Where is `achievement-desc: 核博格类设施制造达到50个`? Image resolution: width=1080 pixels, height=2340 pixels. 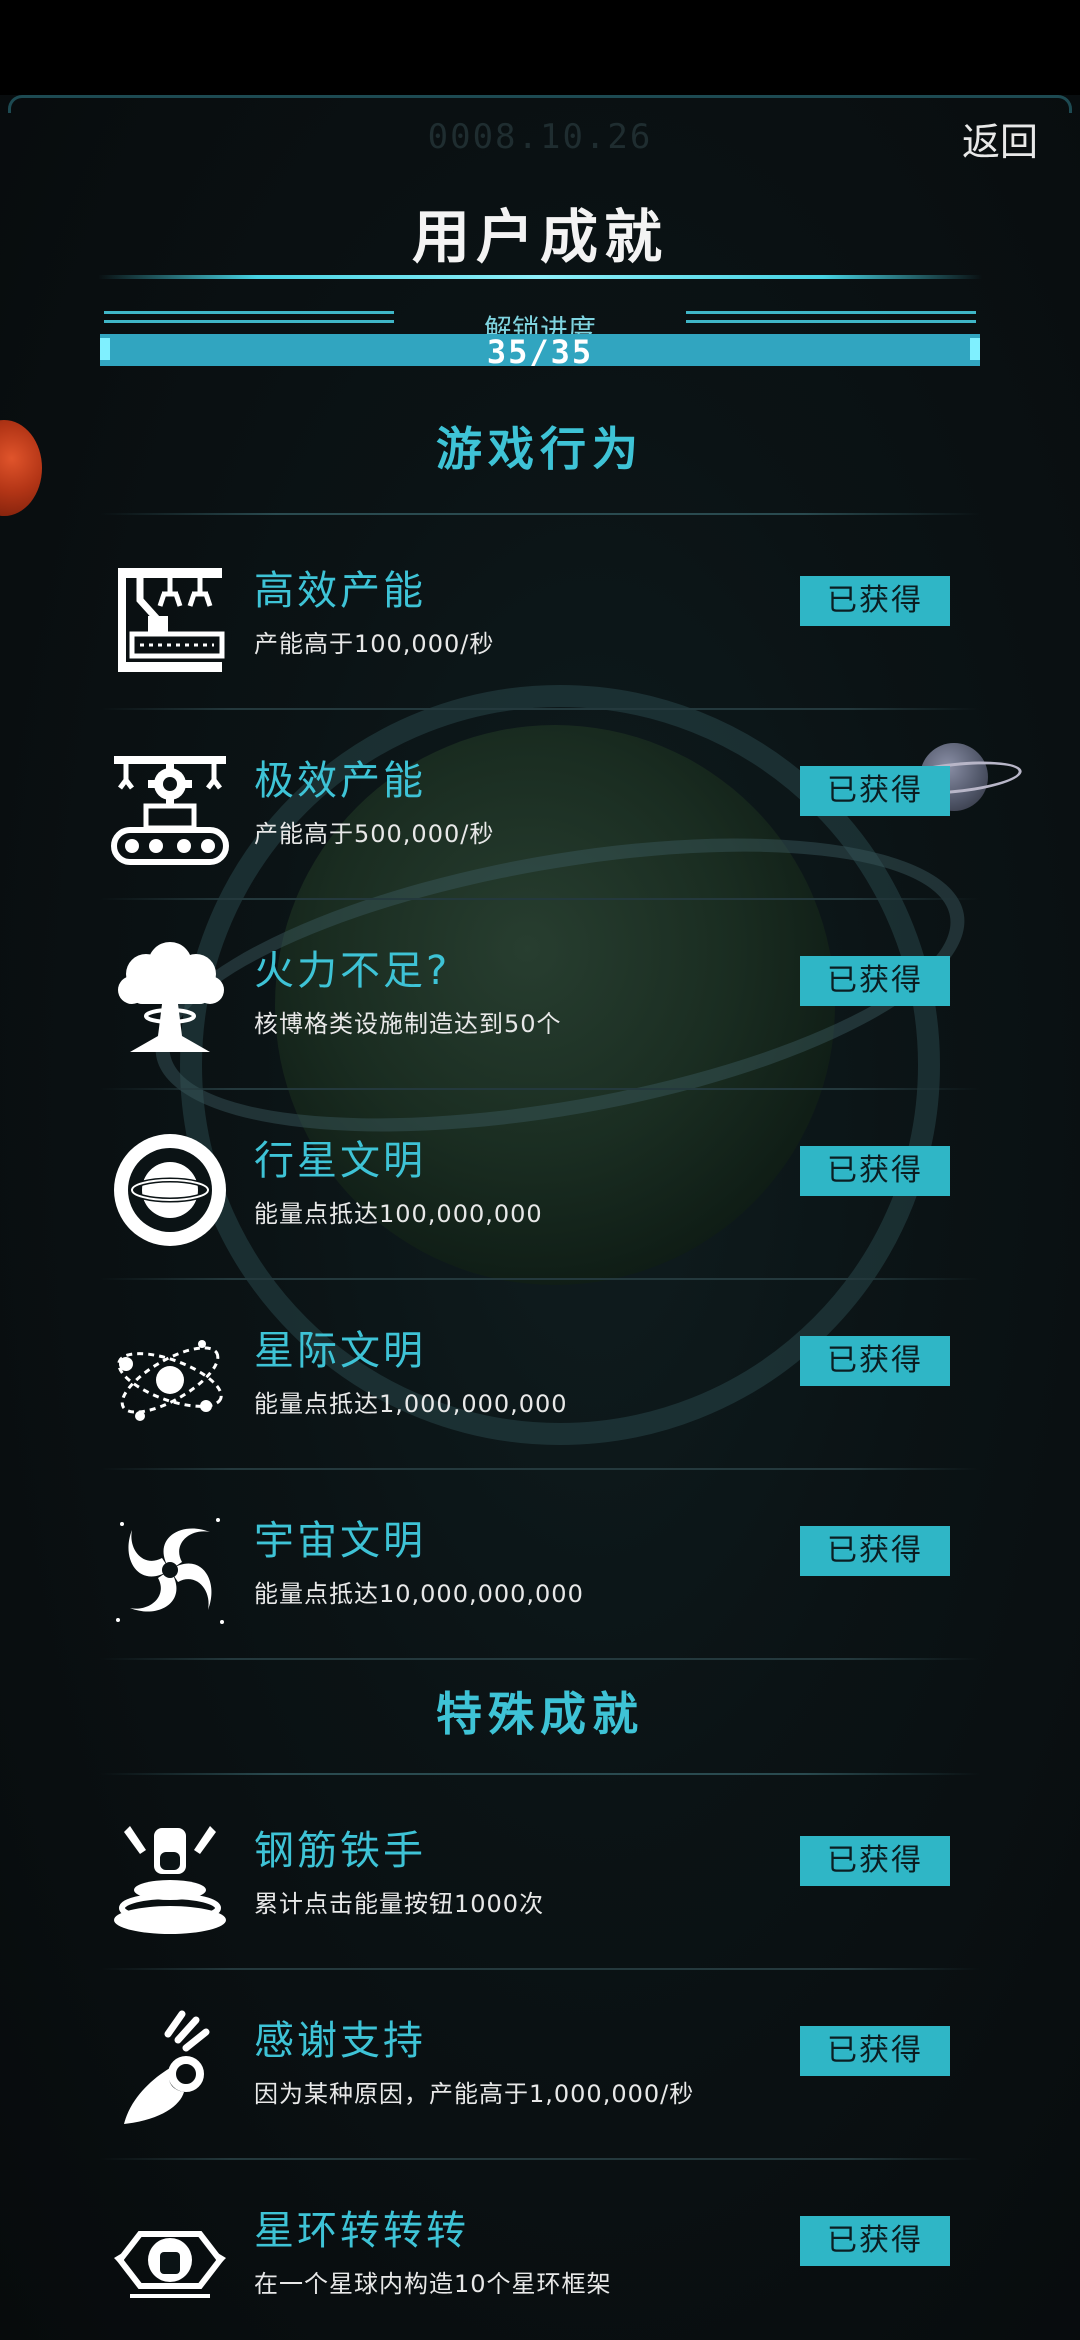 achievement-desc: 核博格类设施制造达到50个 is located at coordinates (408, 1024).